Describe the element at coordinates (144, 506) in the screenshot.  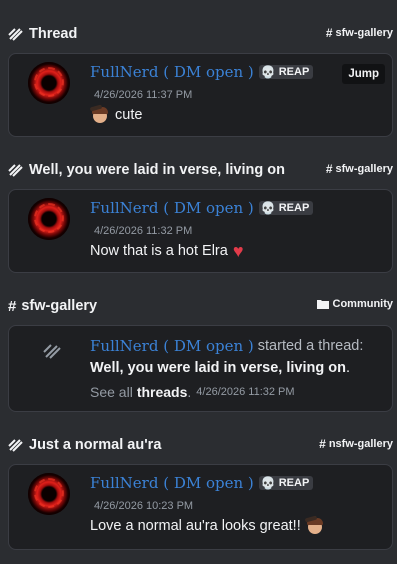
I see `timestamp: 4/26/2026 10:23 PM` at that location.